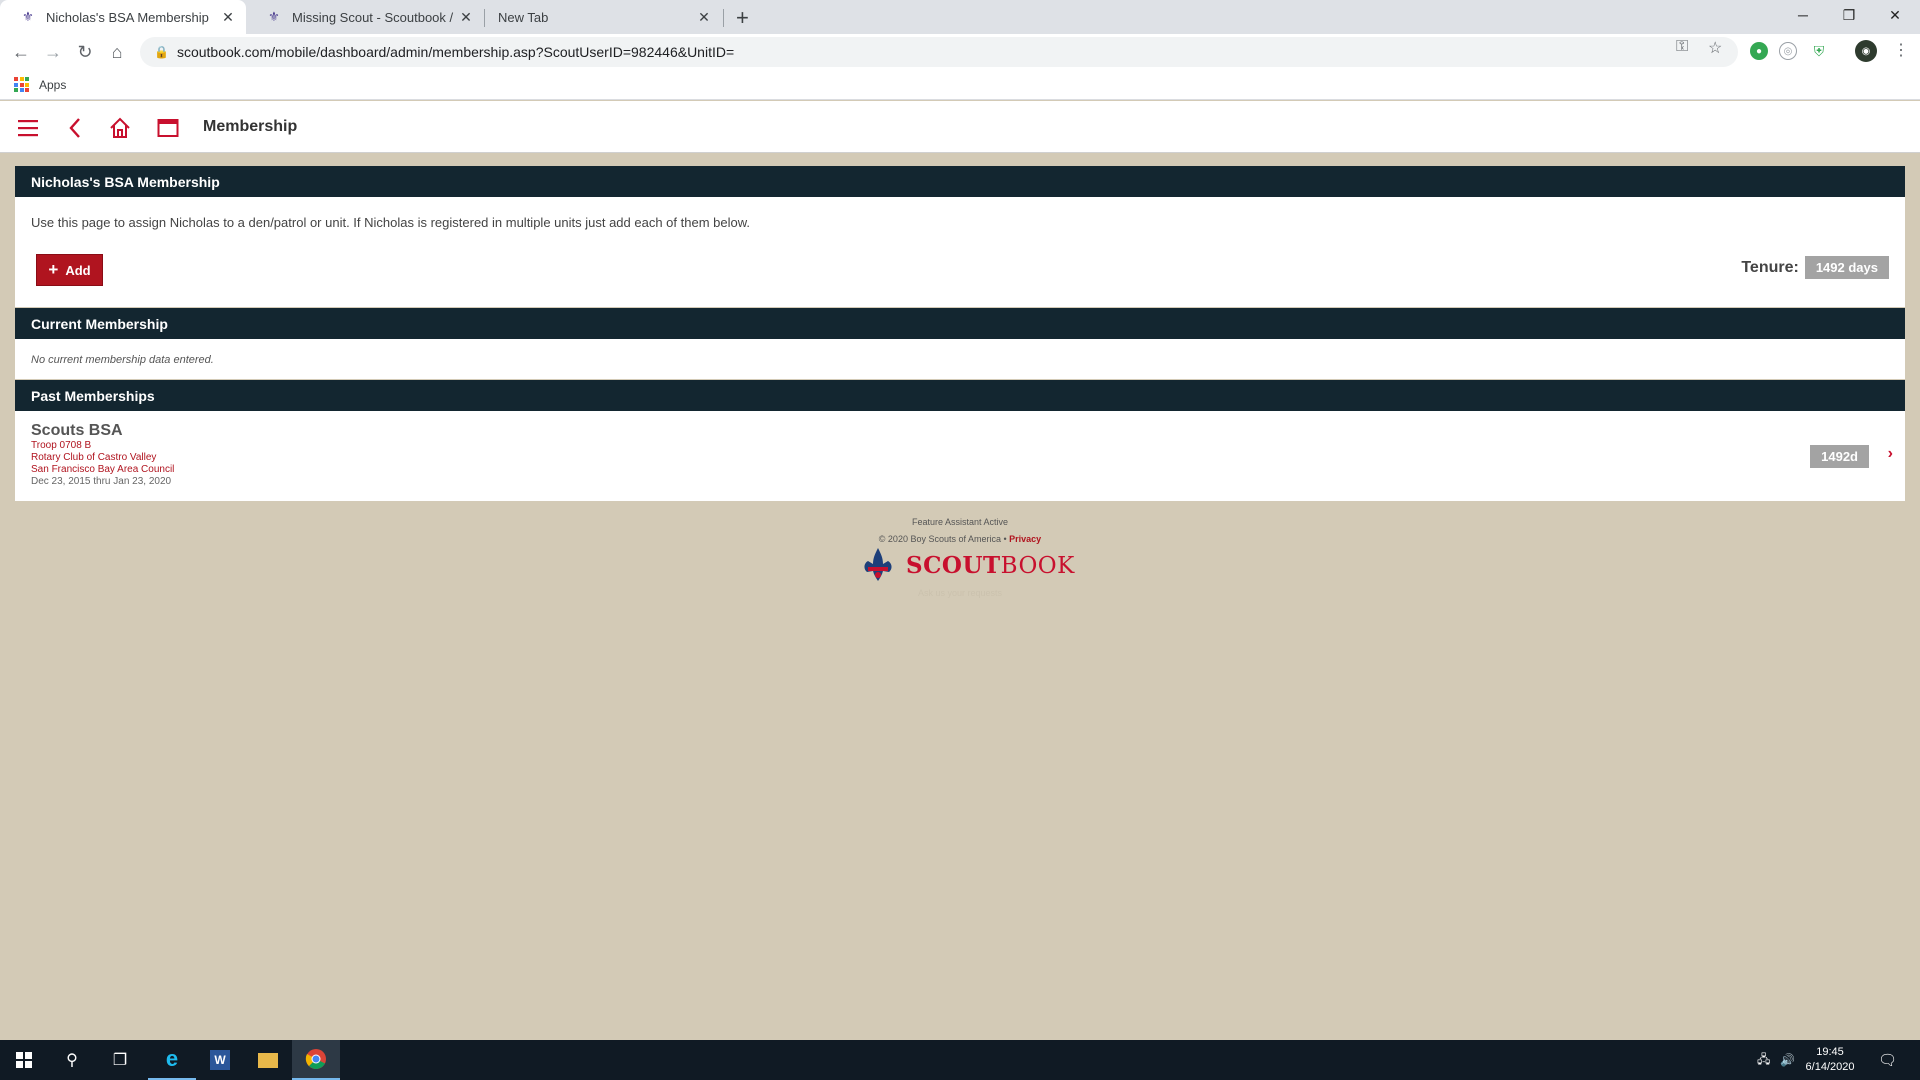 This screenshot has width=1920, height=1080. I want to click on add-button-label: Add, so click(78, 270).